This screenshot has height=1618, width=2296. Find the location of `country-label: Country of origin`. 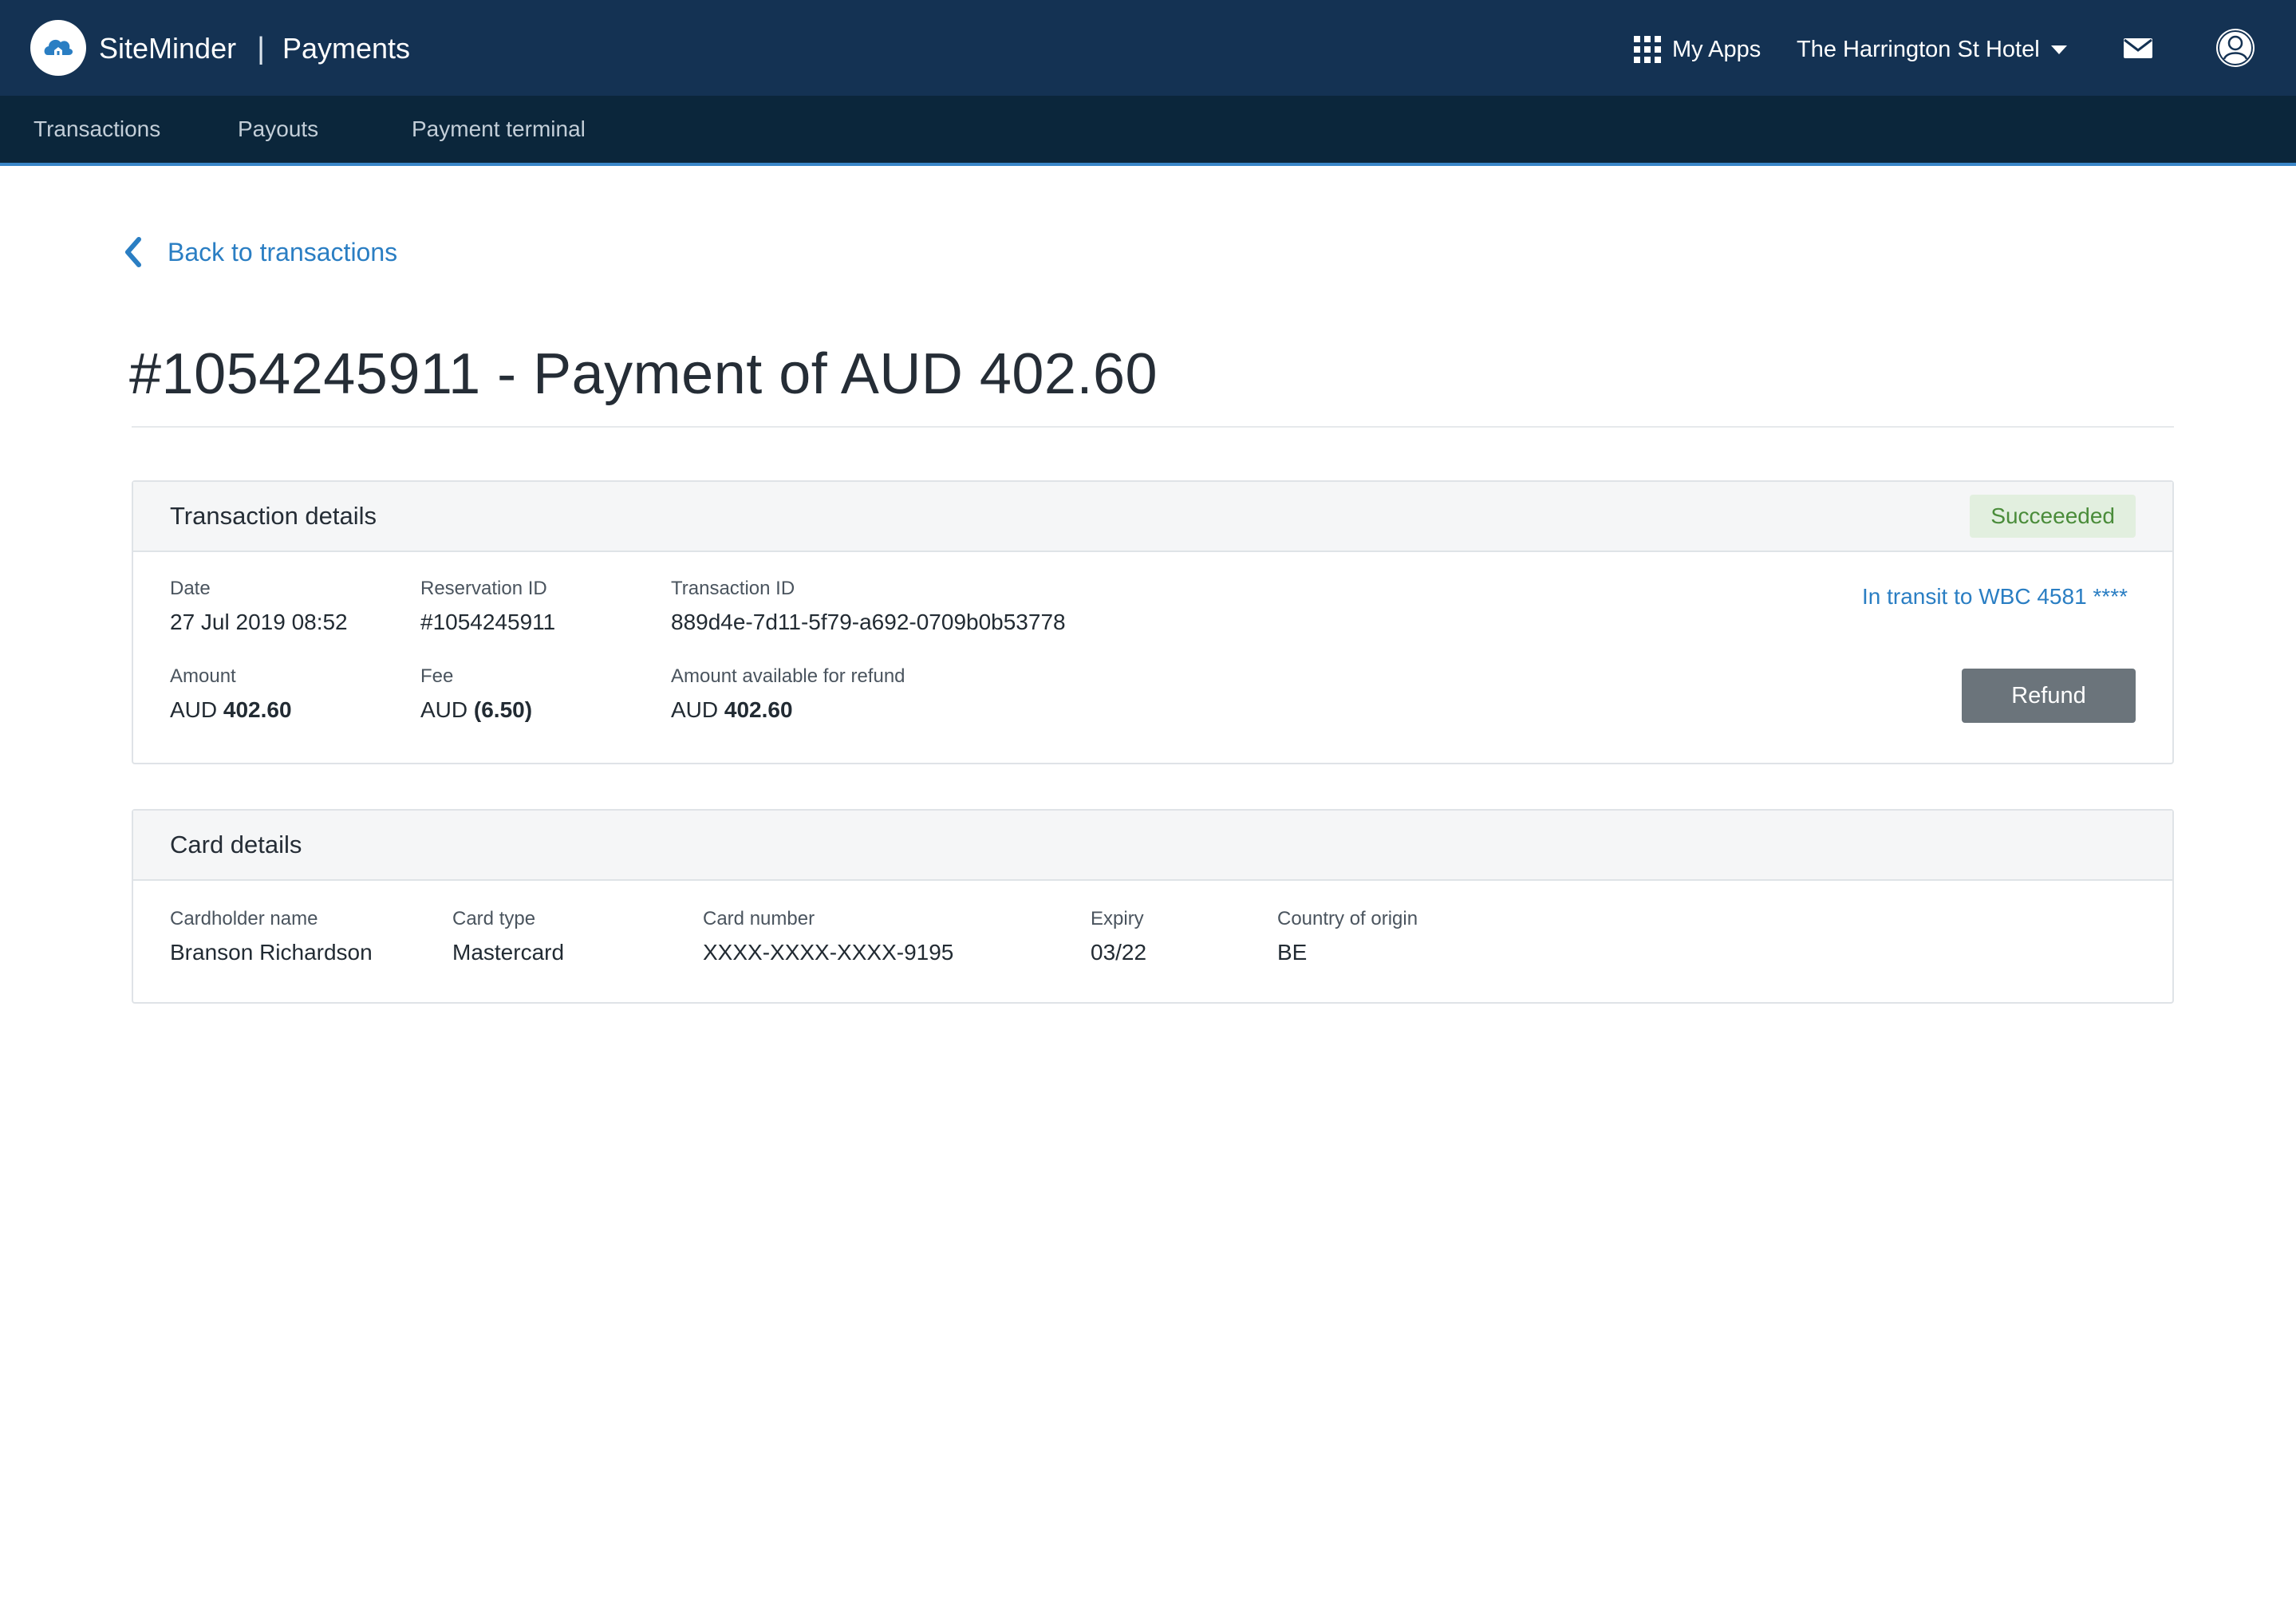

country-label: Country of origin is located at coordinates (1347, 919).